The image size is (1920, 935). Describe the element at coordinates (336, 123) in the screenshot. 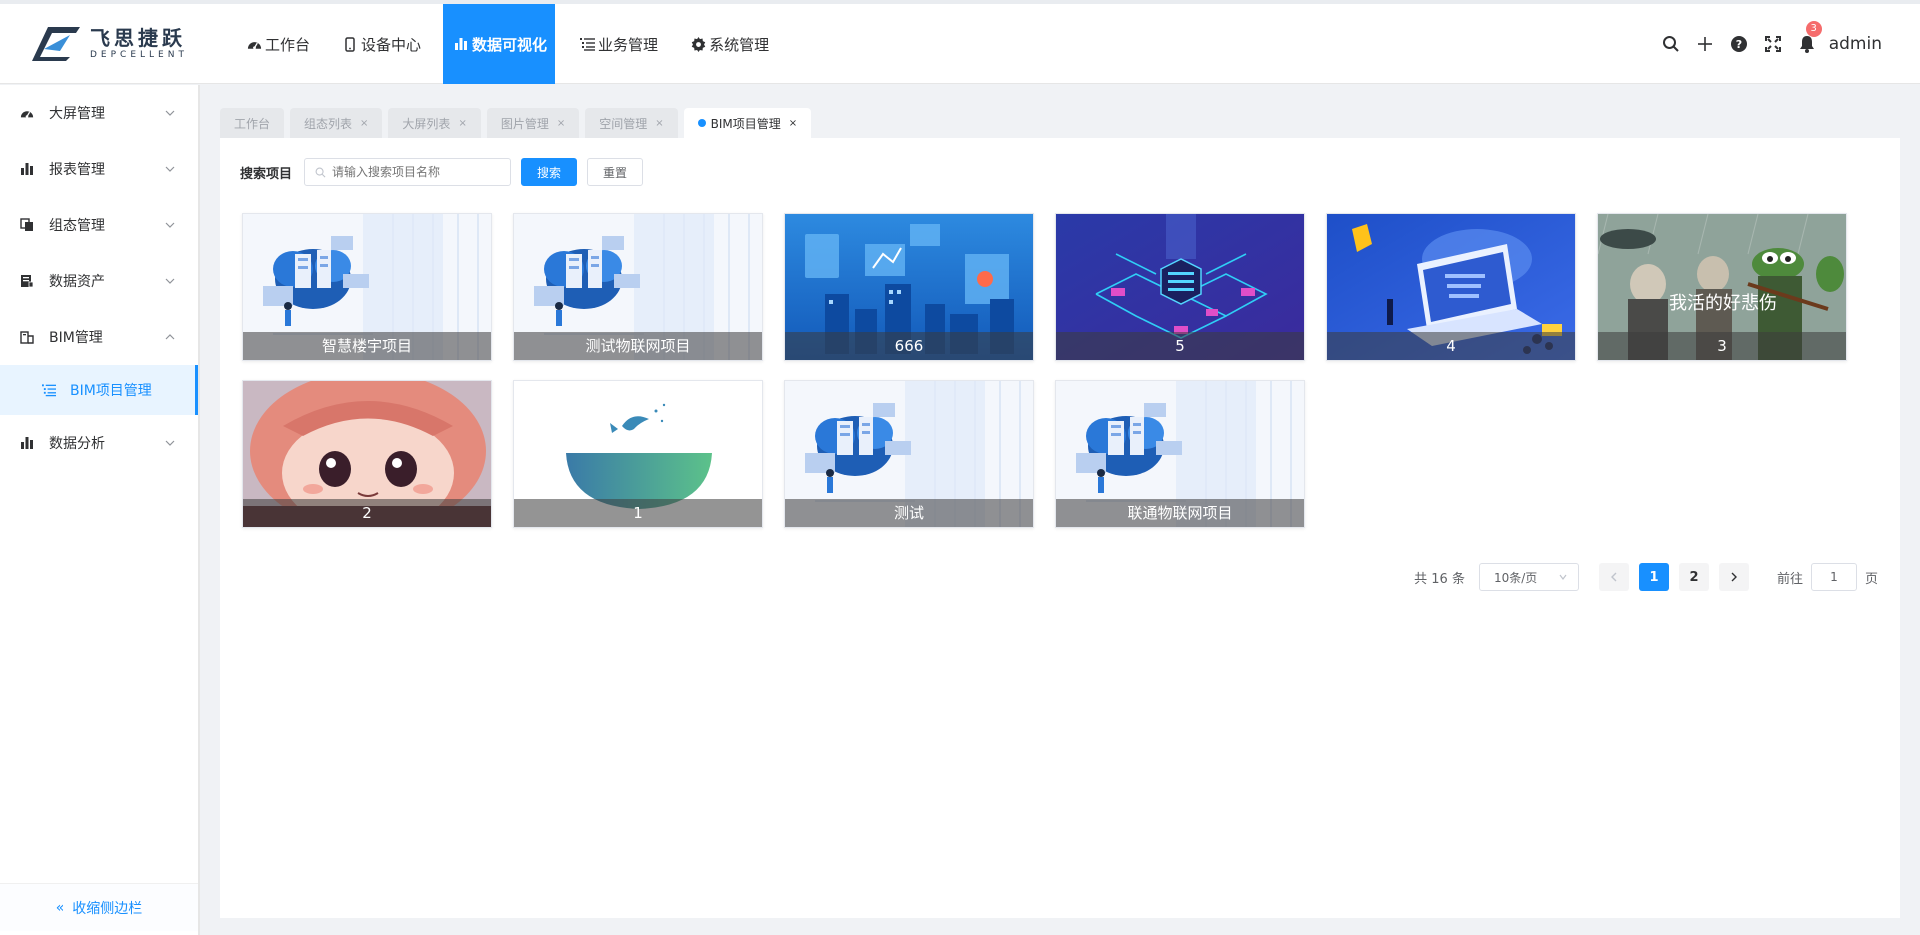

I see `tab-1: 组态列表 ×` at that location.